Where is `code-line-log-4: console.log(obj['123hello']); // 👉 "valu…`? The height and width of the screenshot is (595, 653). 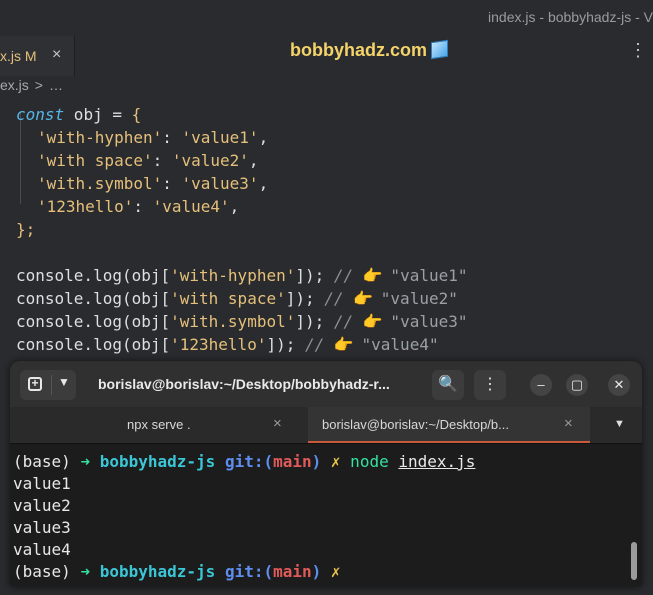
code-line-log-4: console.log(obj['123hello']); // 👉 "valu… is located at coordinates (227, 344).